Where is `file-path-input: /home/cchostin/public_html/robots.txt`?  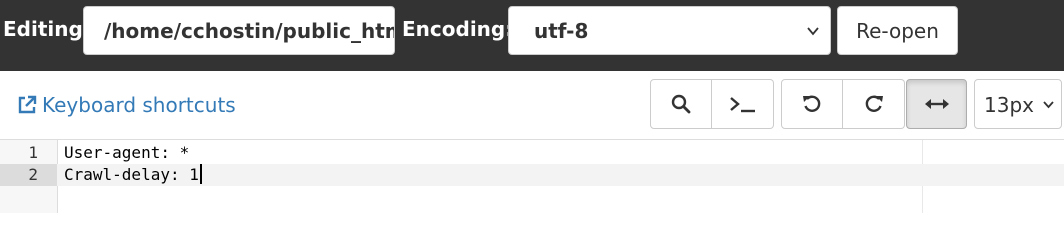
file-path-input: /home/cchostin/public_html/robots.txt is located at coordinates (239, 30).